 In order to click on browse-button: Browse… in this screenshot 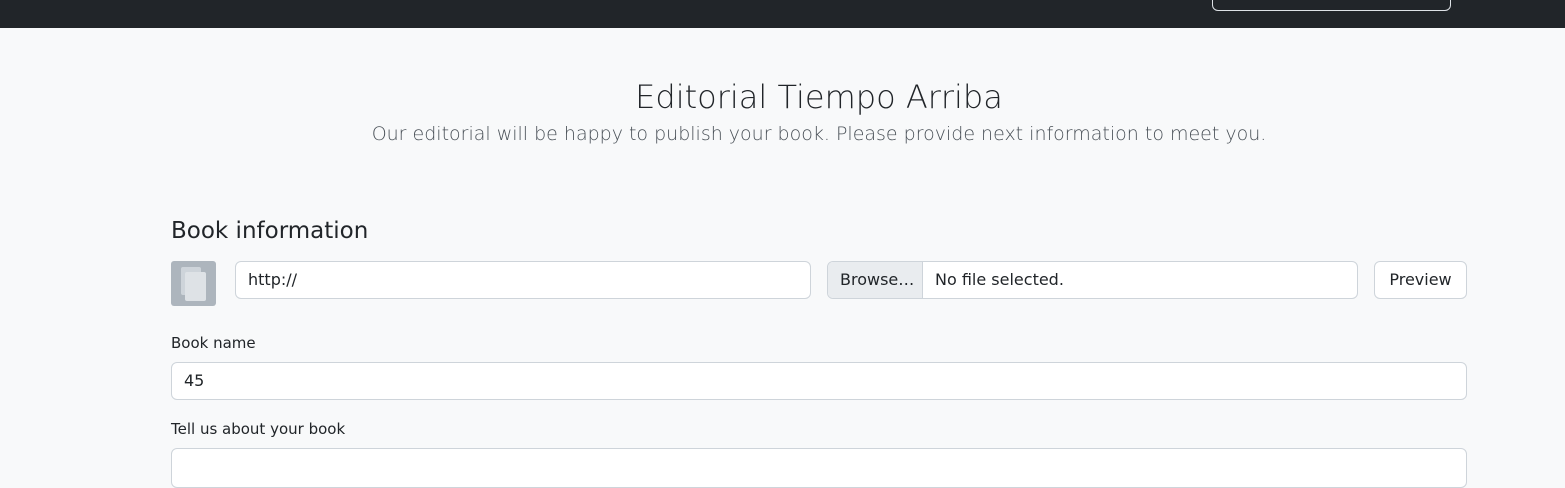, I will do `click(875, 280)`.